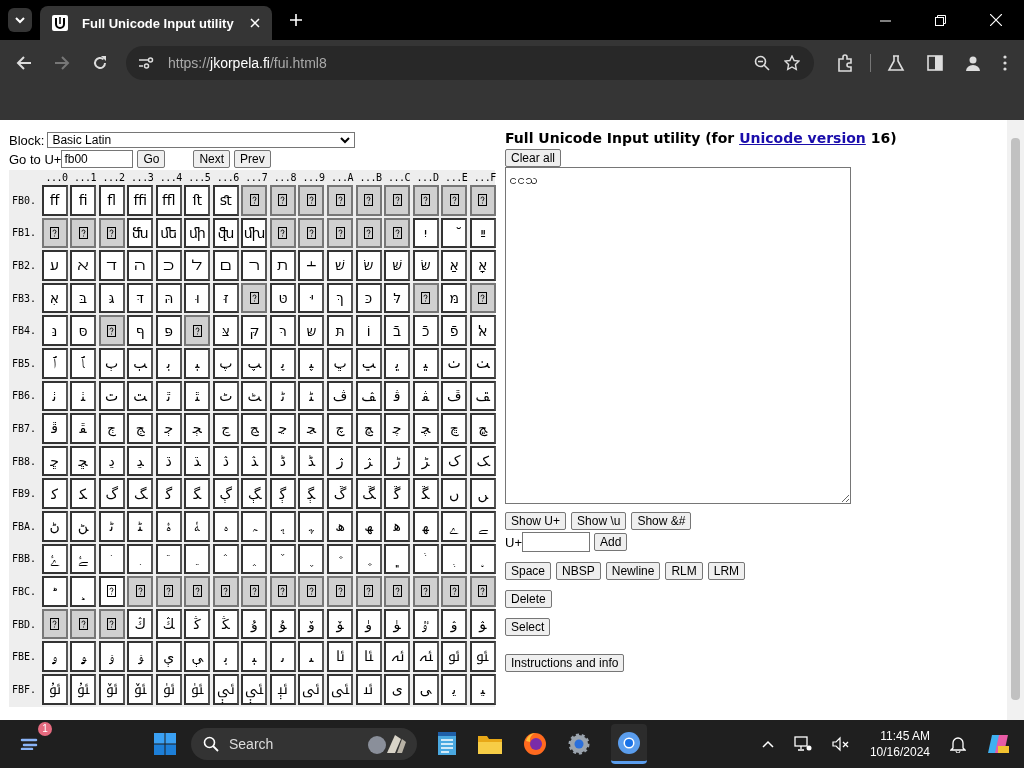  Describe the element at coordinates (528, 627) in the screenshot. I see `select-button: Select` at that location.